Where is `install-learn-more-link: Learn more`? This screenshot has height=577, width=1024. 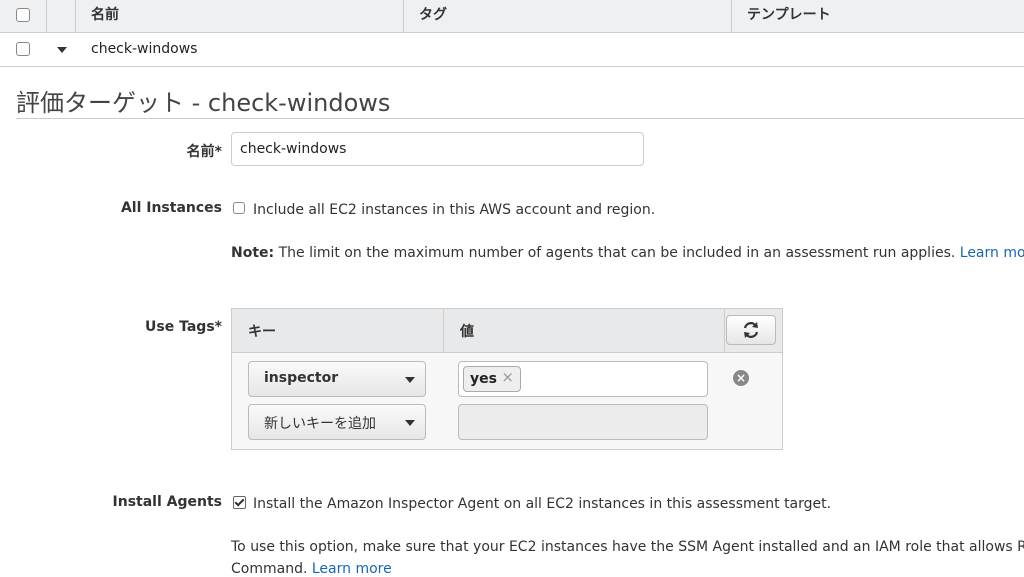 install-learn-more-link: Learn more is located at coordinates (352, 569).